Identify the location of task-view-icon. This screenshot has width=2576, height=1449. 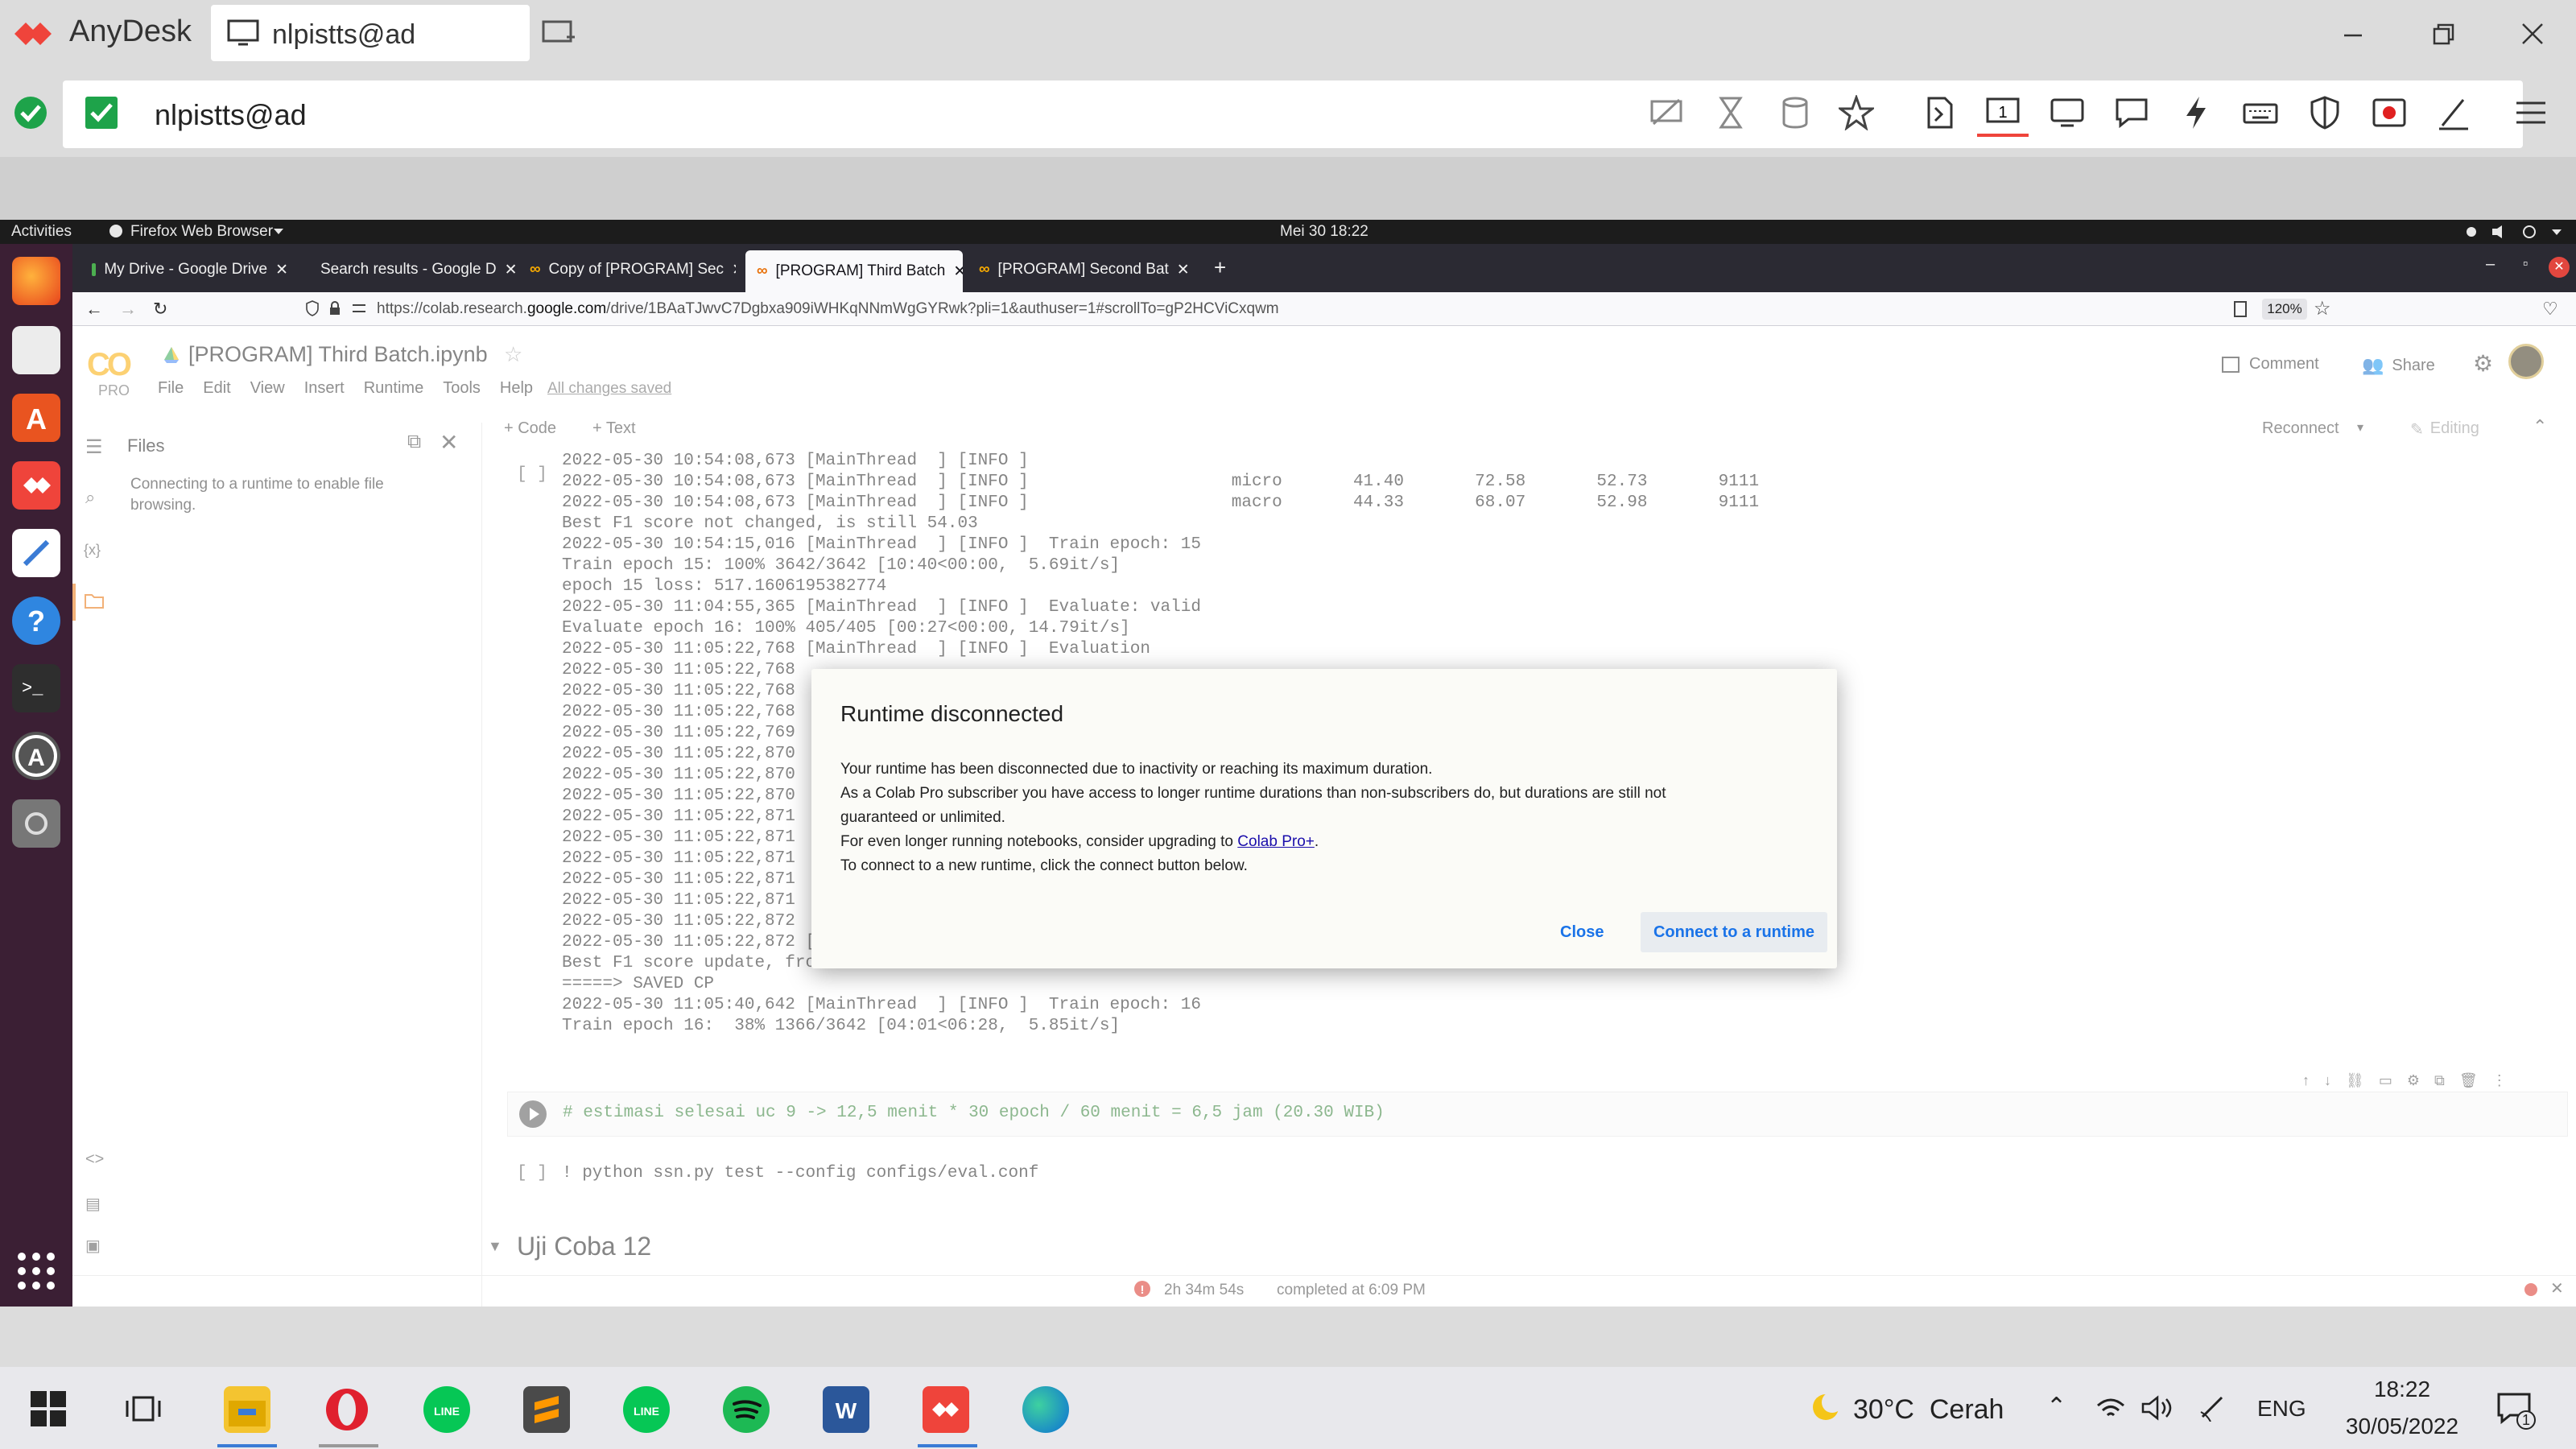
(143, 1409).